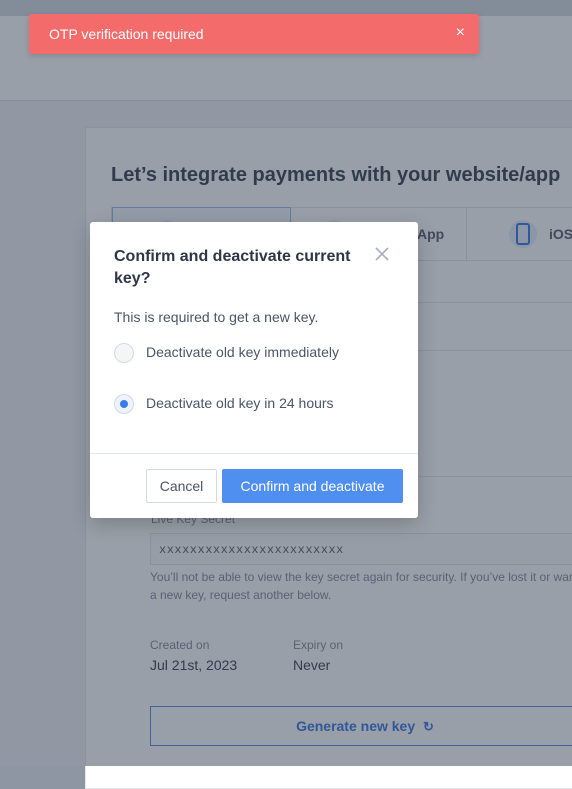 Image resolution: width=572 pixels, height=789 pixels. I want to click on toast-message: OTP verification required, so click(126, 34).